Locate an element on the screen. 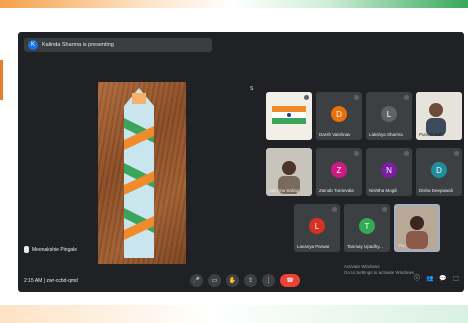 The height and width of the screenshot is (323, 468). participant-avatar: T is located at coordinates (367, 226).